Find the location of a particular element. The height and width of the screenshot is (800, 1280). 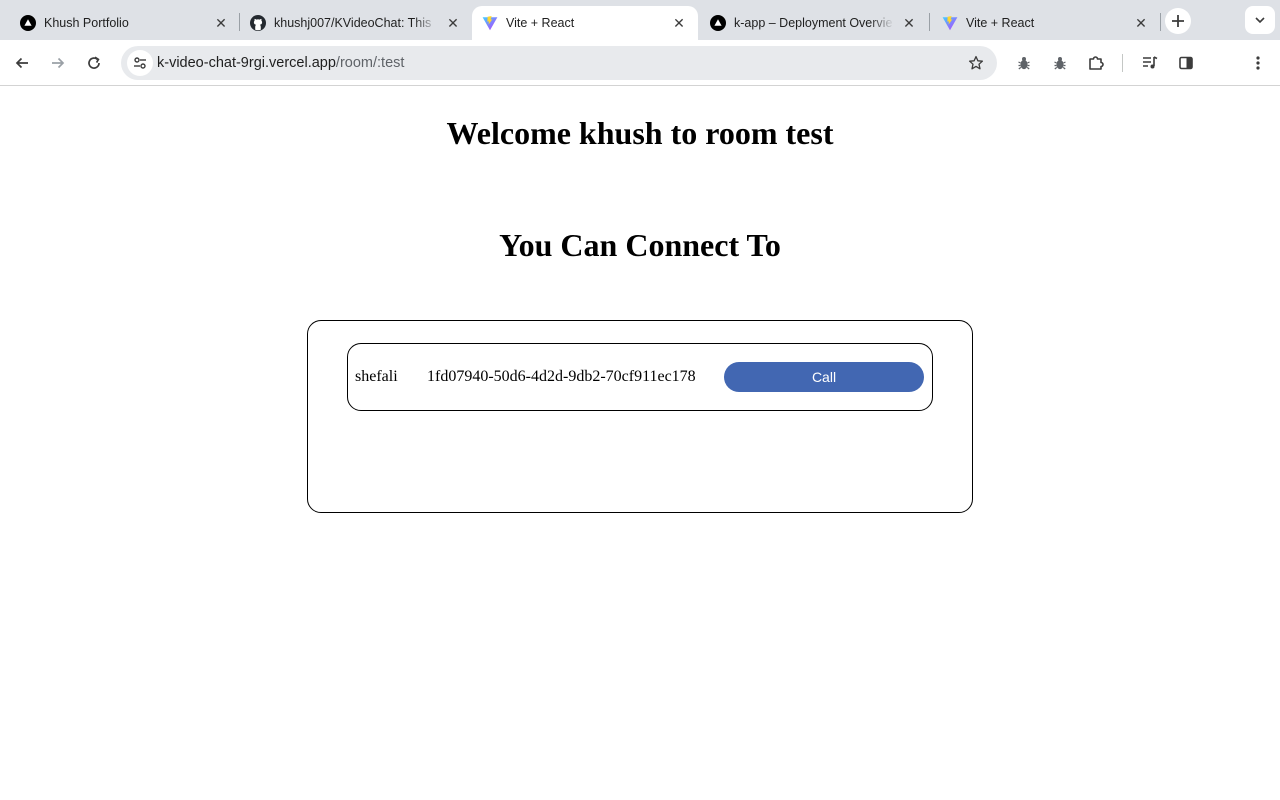

tune-icon is located at coordinates (140, 63).